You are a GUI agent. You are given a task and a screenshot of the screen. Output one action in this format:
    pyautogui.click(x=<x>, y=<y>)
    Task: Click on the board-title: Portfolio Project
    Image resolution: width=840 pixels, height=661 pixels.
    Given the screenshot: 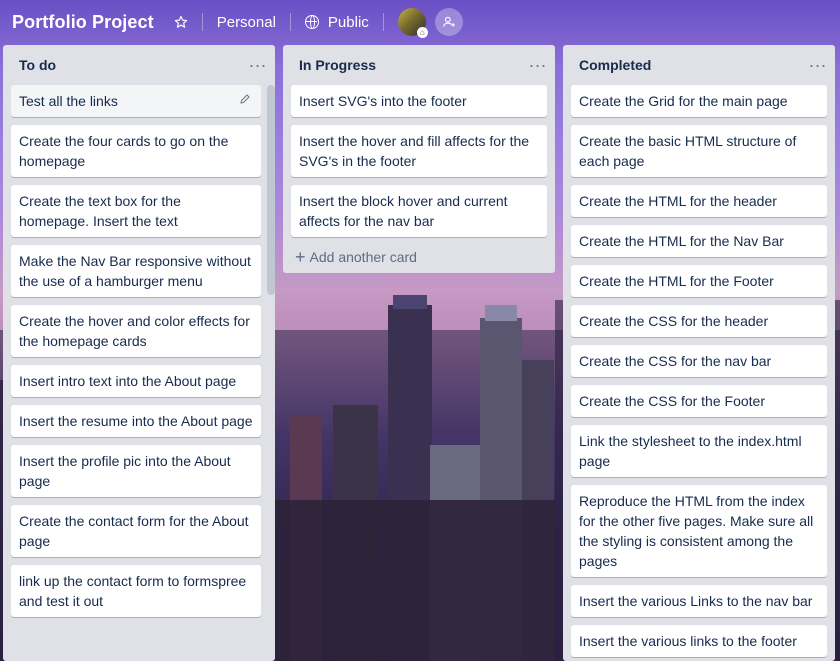 What is the action you would take?
    pyautogui.click(x=83, y=22)
    